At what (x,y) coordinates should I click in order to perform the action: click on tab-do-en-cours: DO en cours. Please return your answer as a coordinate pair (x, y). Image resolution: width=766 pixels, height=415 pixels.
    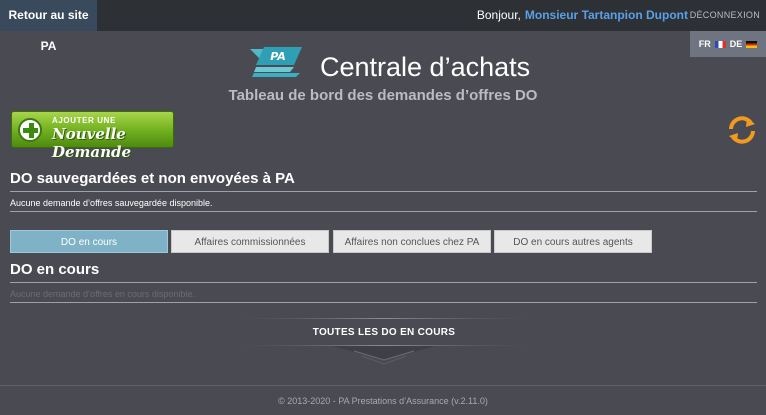
    Looking at the image, I should click on (89, 241).